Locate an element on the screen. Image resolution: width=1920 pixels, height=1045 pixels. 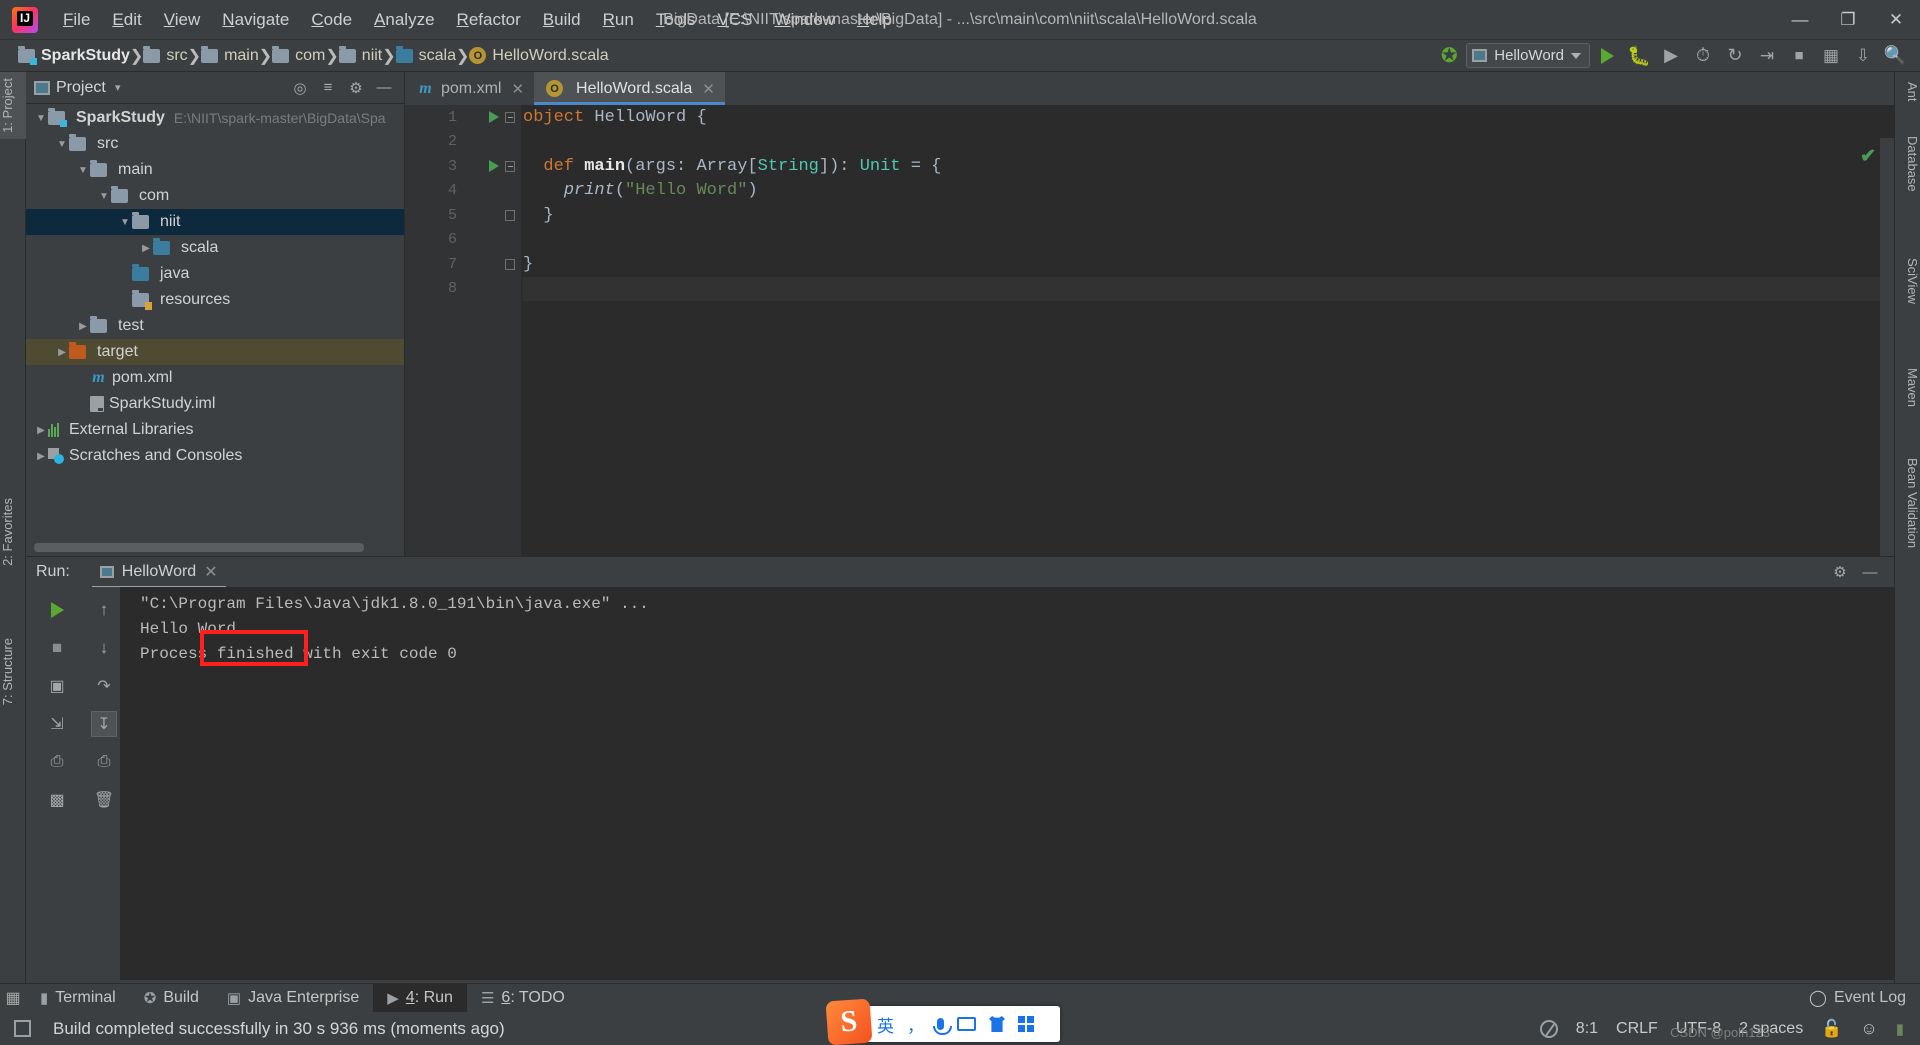
sidebar-item-bean-validation: Bean Validation is located at coordinates (1907, 503).